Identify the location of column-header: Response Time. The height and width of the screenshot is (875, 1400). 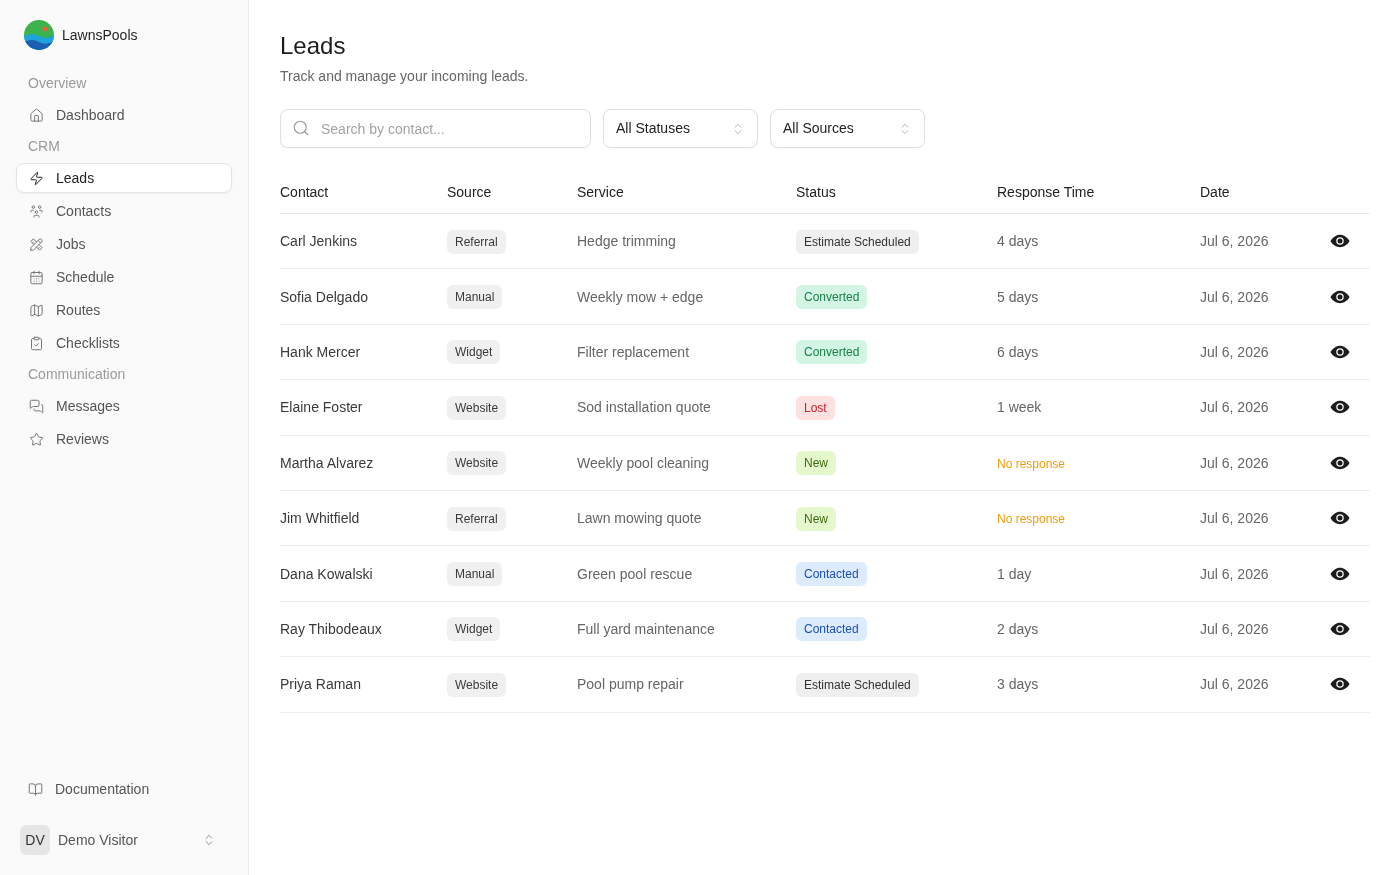
(1046, 191).